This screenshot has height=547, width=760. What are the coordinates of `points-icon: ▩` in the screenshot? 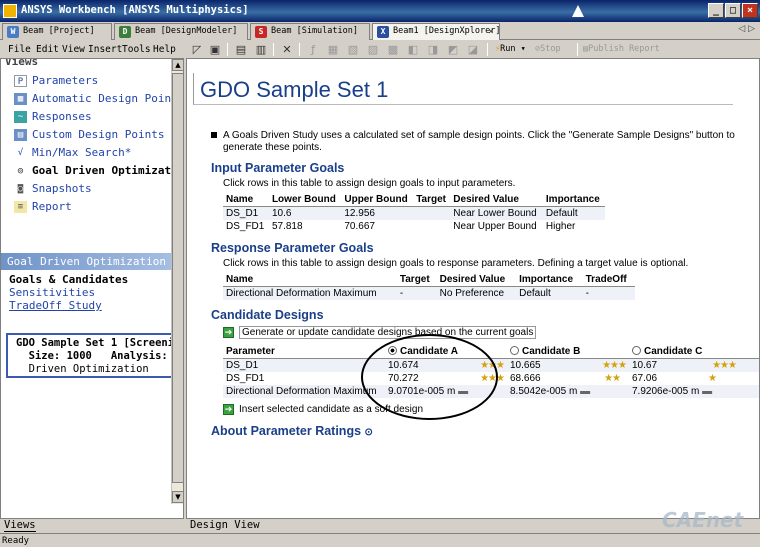 It's located at (393, 49).